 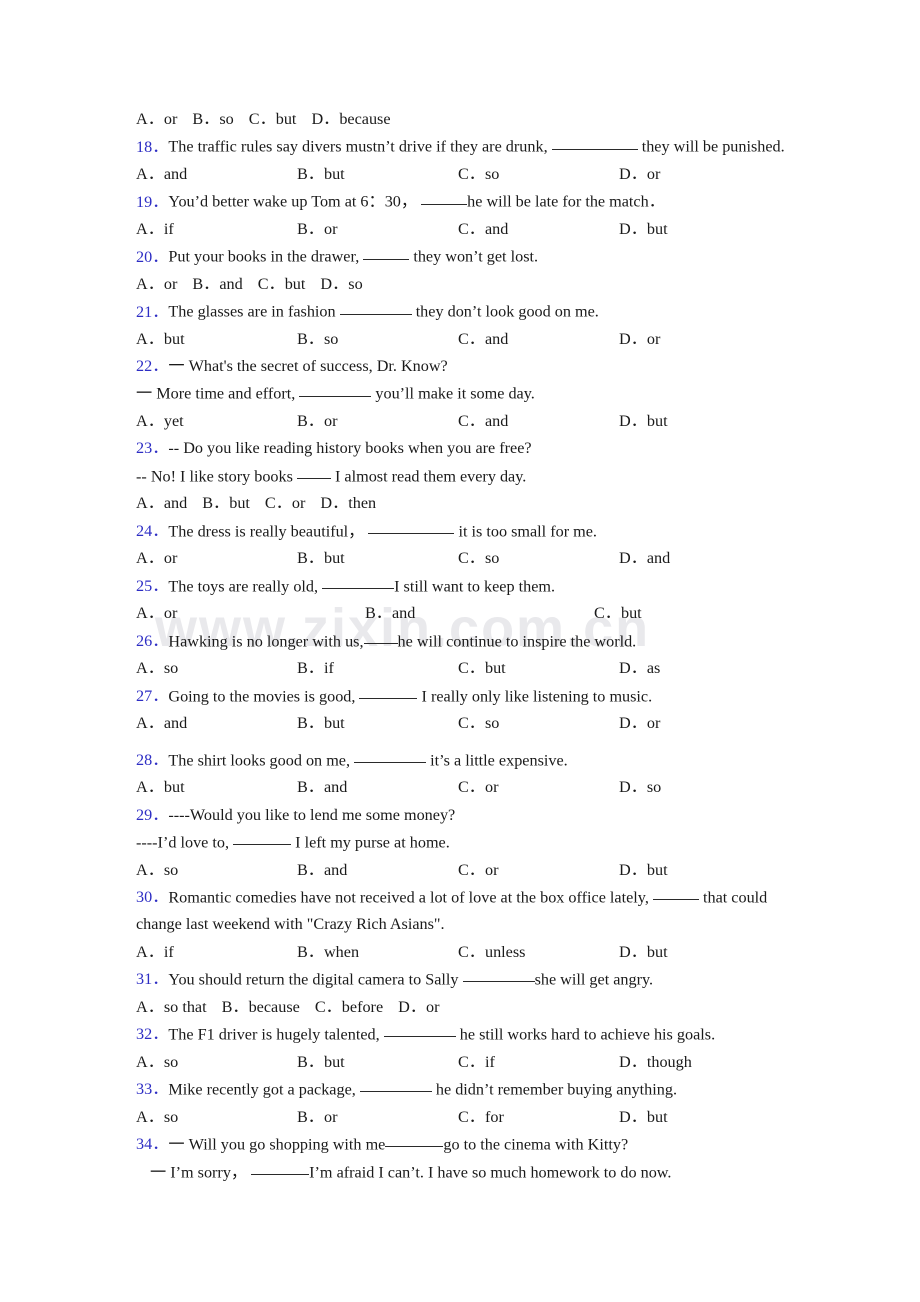 I want to click on option-20-a: A．or, so click(x=156, y=284).